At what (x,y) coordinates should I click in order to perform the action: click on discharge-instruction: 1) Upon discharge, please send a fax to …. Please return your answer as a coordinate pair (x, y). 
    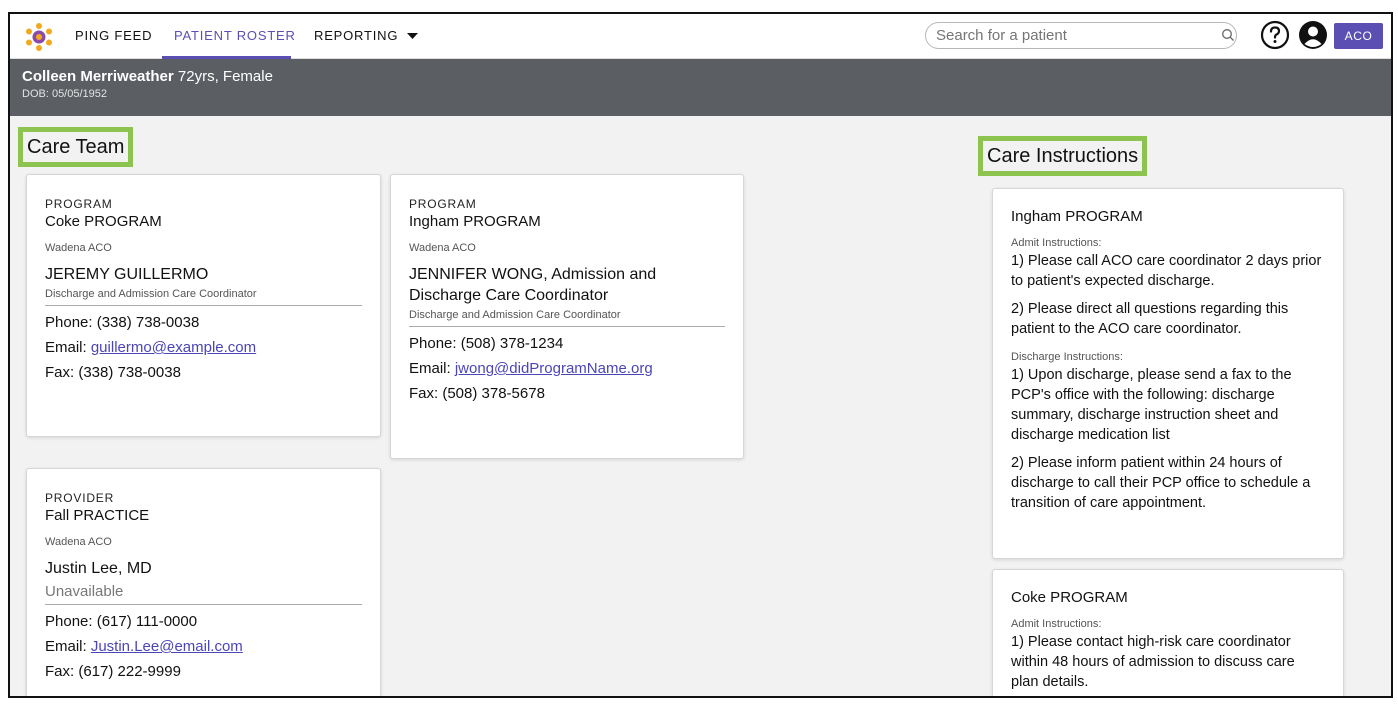
    Looking at the image, I should click on (1151, 405).